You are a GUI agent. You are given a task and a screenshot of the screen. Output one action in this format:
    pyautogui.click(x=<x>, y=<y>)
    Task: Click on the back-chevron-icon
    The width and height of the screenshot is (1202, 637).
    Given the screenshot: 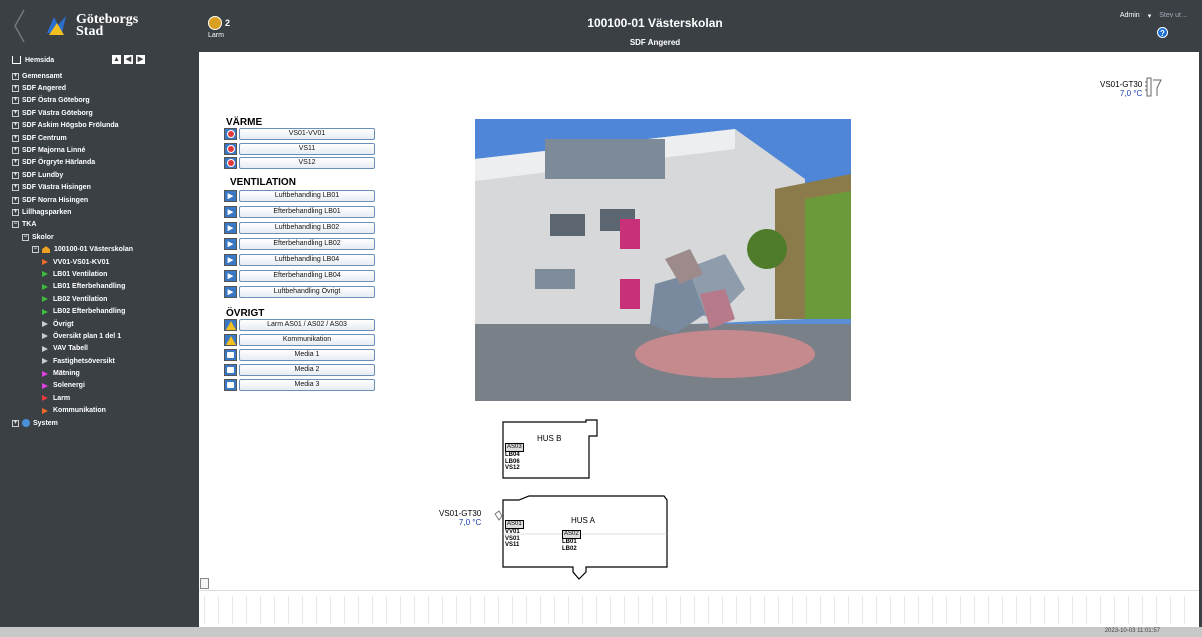 What is the action you would take?
    pyautogui.click(x=19, y=26)
    